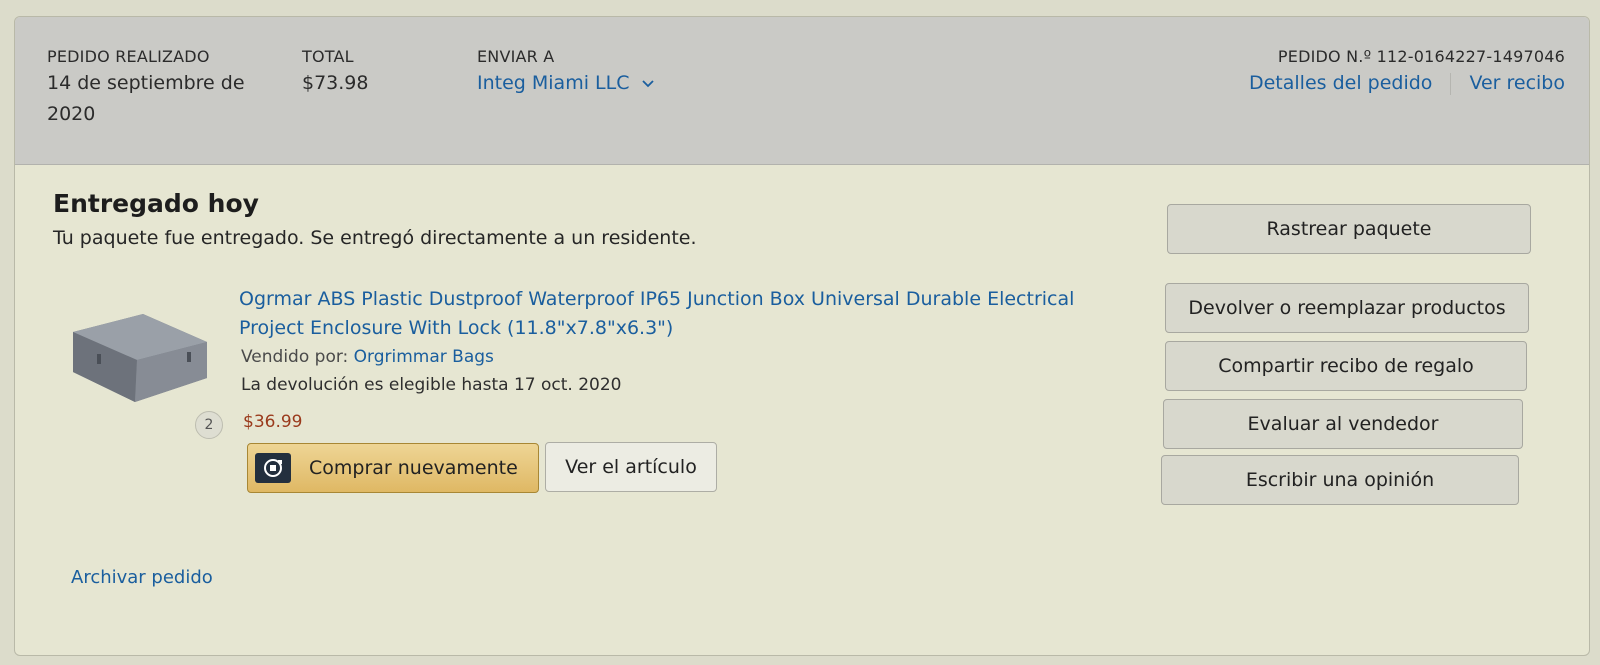 This screenshot has width=1600, height=665. I want to click on gift-receipt-label: Compartir recibo de regalo, so click(1346, 366).